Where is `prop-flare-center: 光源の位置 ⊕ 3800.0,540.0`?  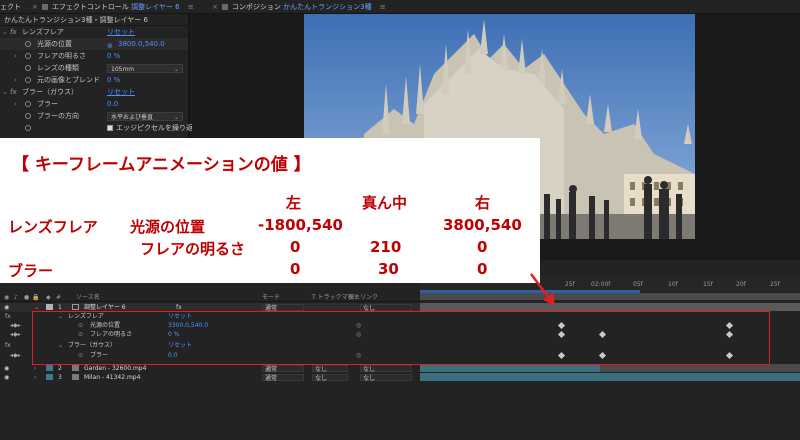
prop-flare-center: 光源の位置 ⊕ 3800.0,540.0 is located at coordinates (94, 44).